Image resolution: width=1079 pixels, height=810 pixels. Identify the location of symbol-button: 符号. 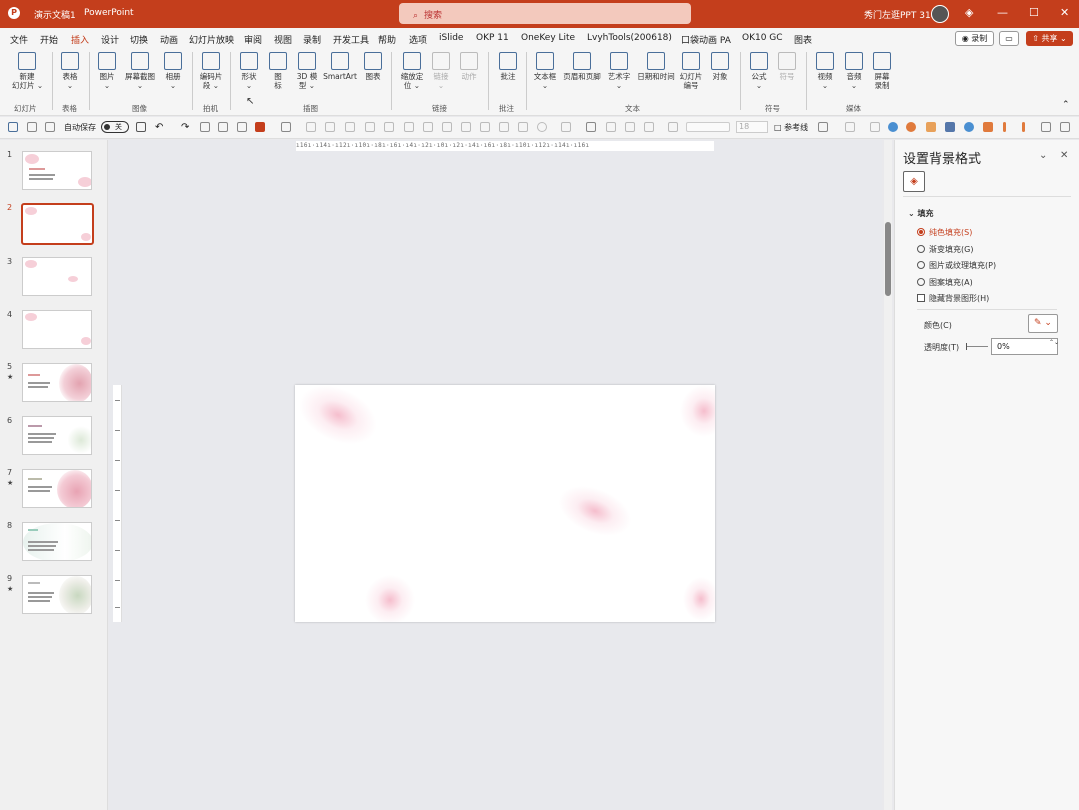
(787, 66).